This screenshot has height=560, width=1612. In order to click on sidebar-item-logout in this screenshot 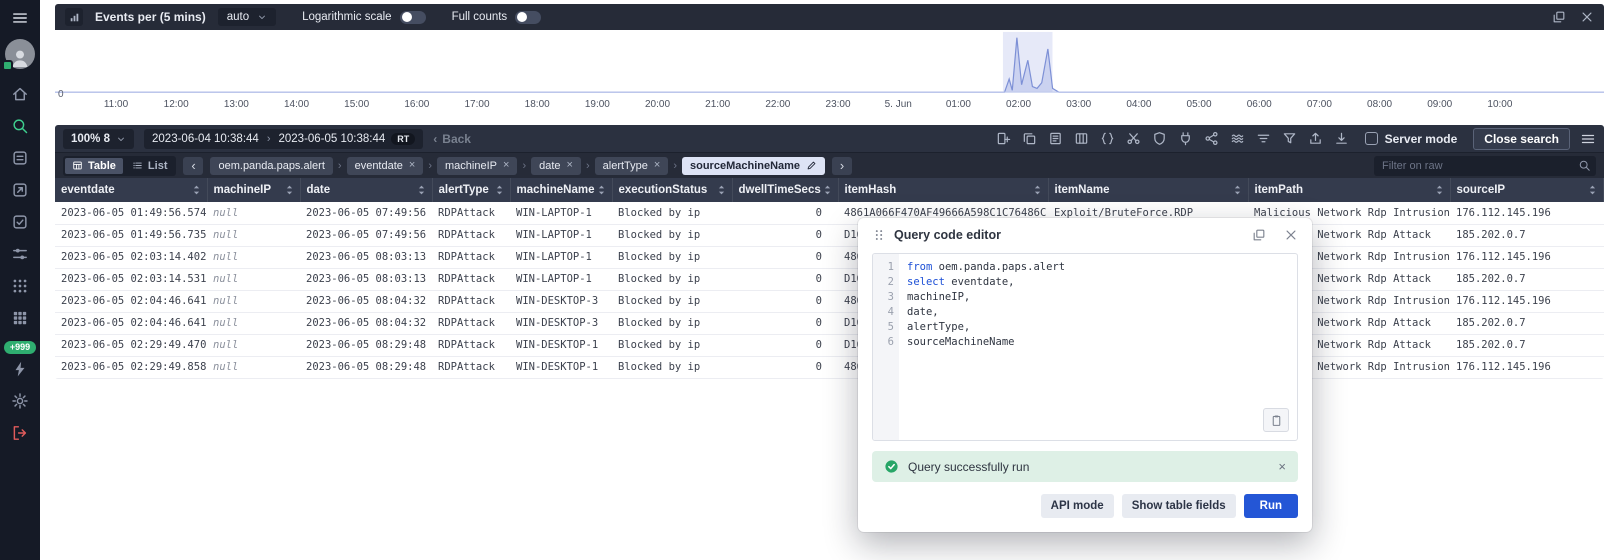, I will do `click(20, 433)`.